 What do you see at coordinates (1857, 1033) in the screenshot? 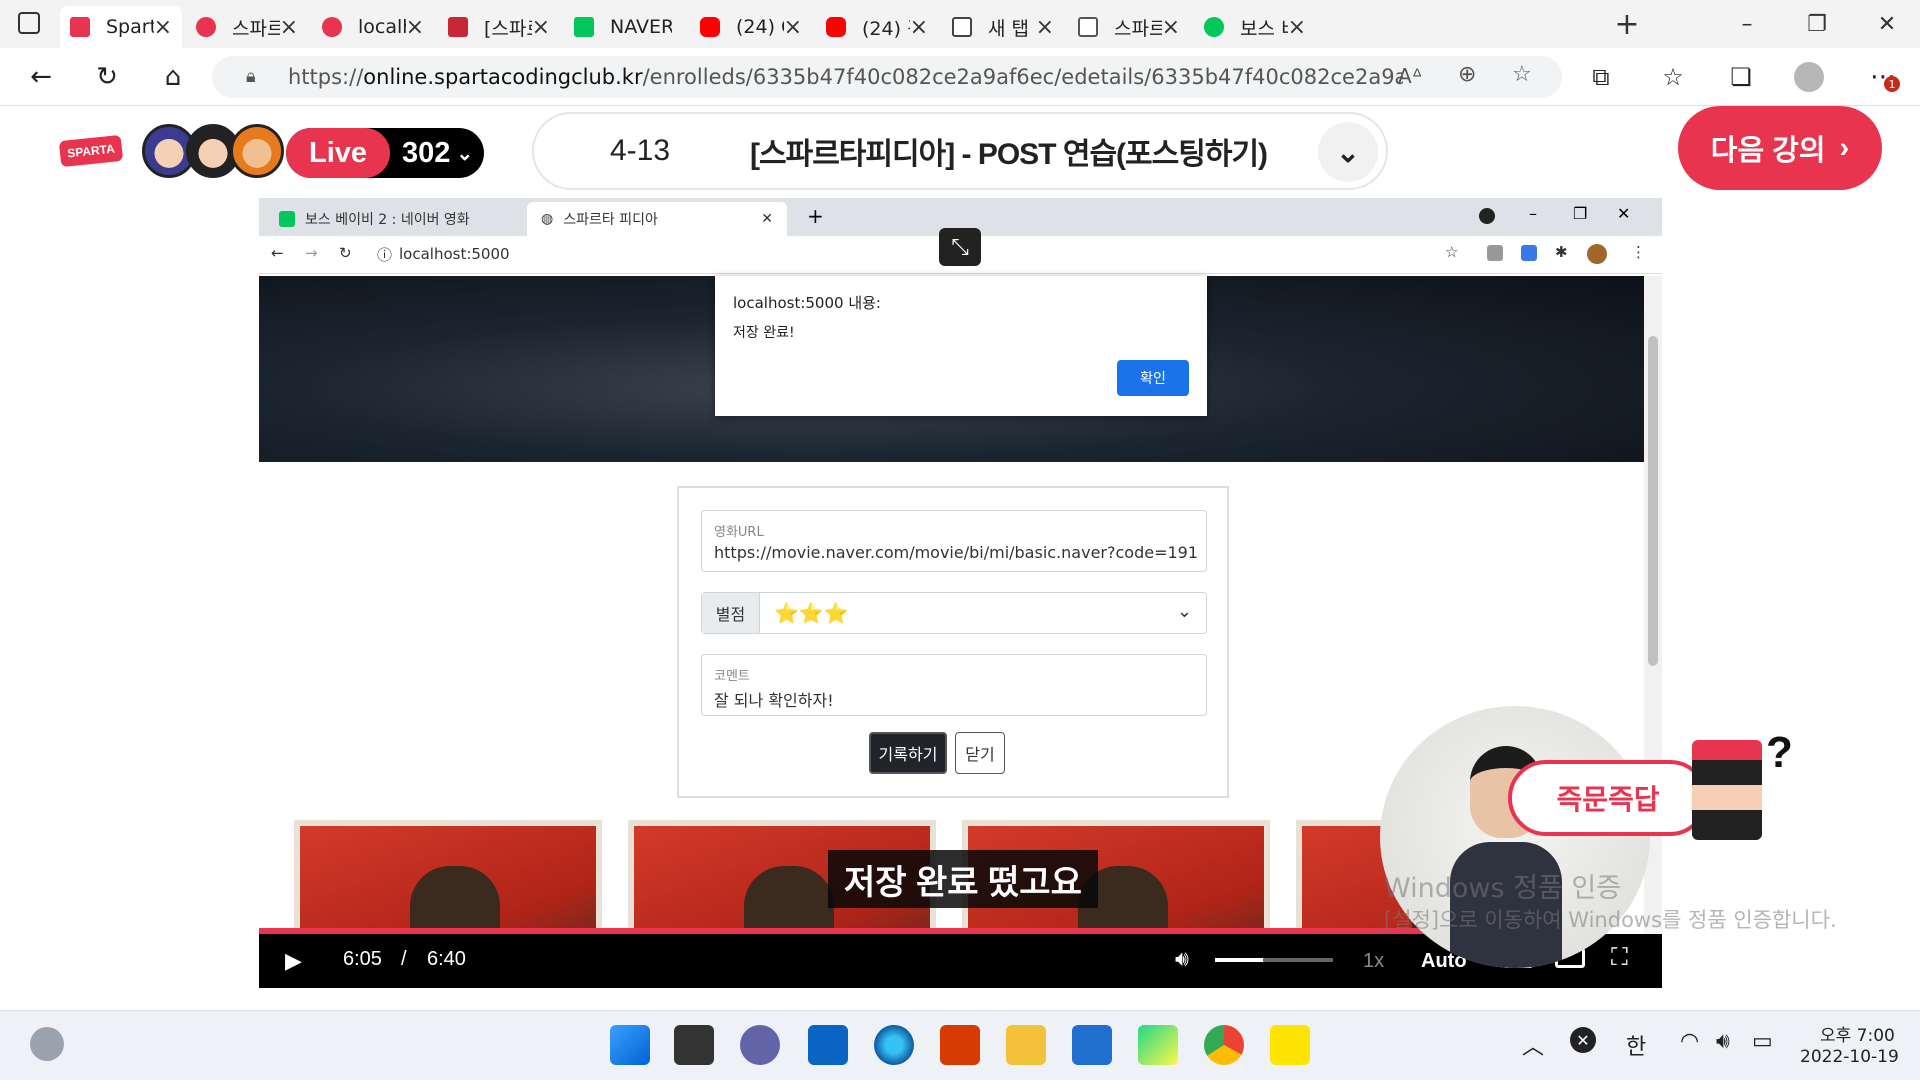
I see `clock-time: 오후 7:00` at bounding box center [1857, 1033].